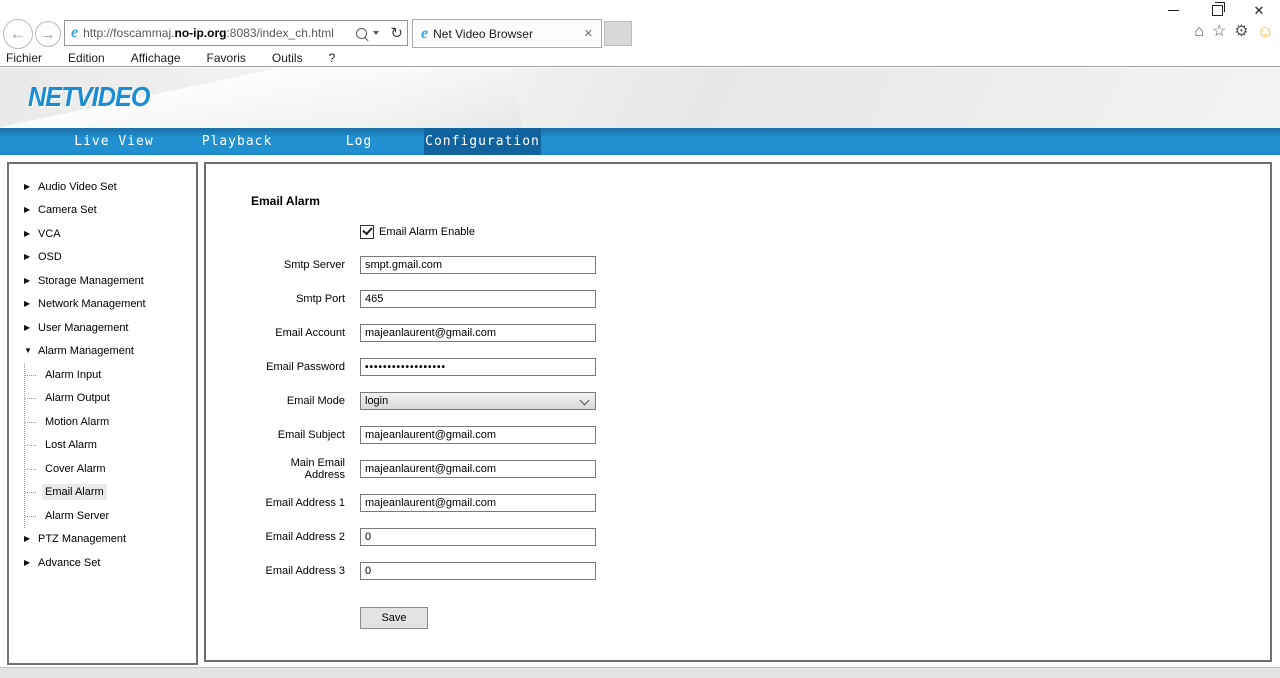  What do you see at coordinates (618, 33) in the screenshot?
I see `new-tab-button` at bounding box center [618, 33].